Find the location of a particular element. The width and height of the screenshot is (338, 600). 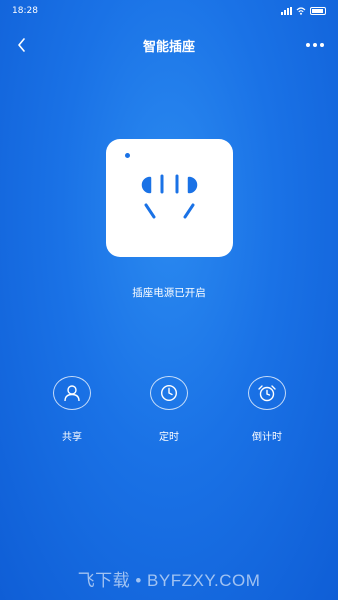

power-status-text: 插座电源已开启 is located at coordinates (169, 293).